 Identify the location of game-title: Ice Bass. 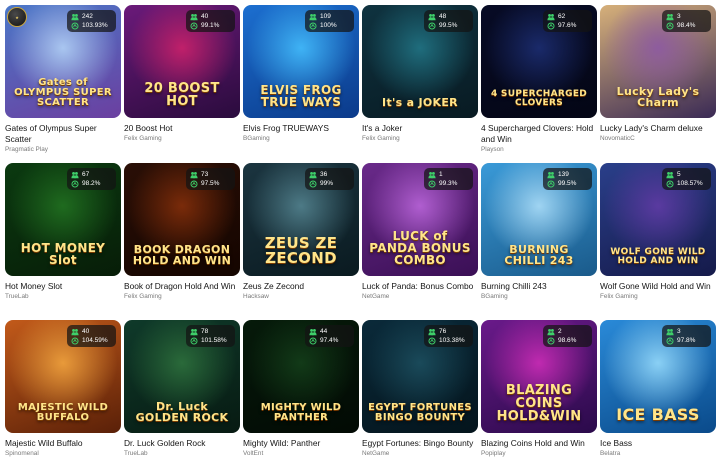
(658, 443).